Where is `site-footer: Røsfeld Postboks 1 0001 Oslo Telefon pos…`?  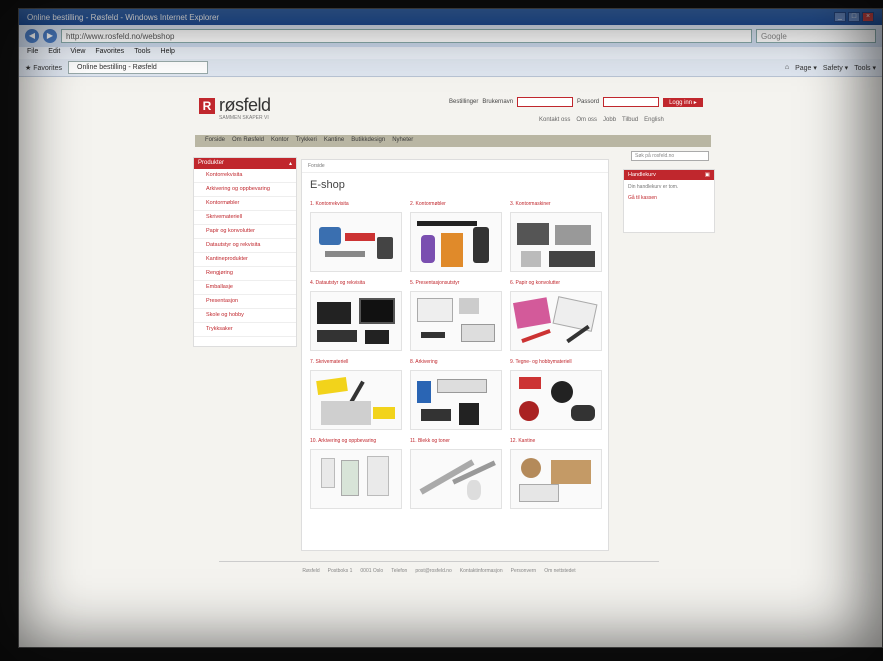
site-footer: Røsfeld Postboks 1 0001 Oslo Telefon pos… is located at coordinates (439, 567).